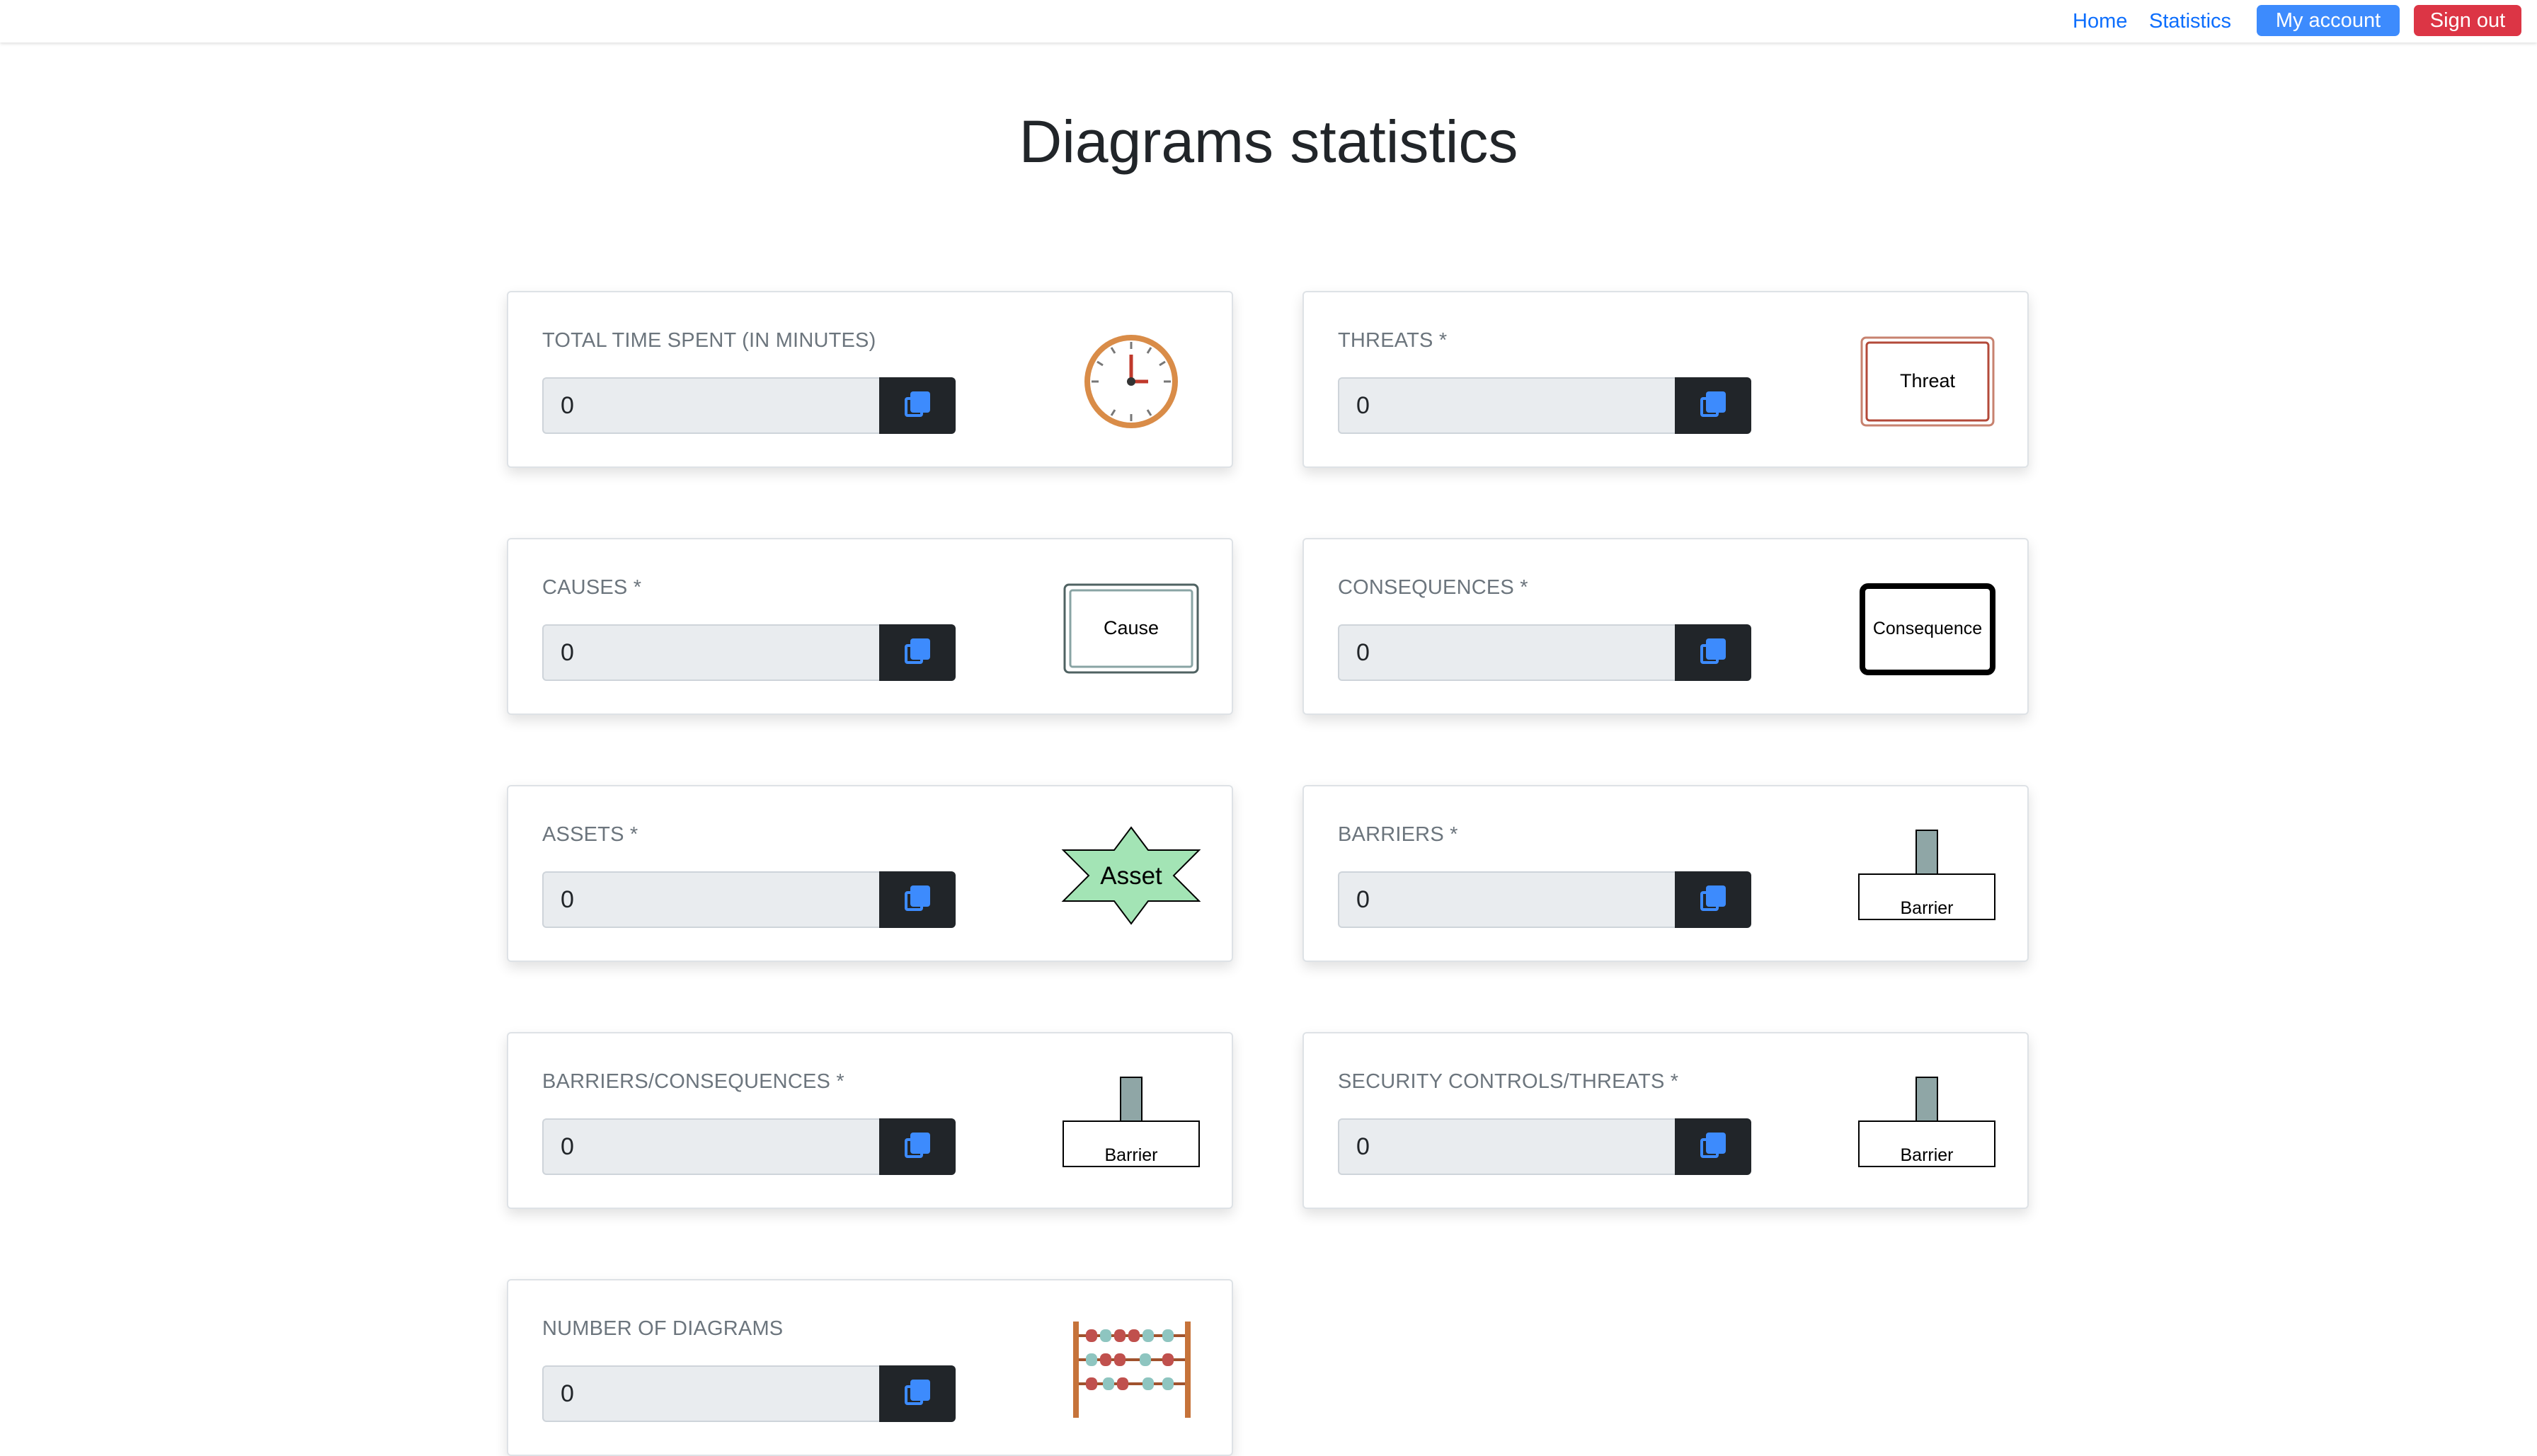  I want to click on my-account-button: My account, so click(2328, 20).